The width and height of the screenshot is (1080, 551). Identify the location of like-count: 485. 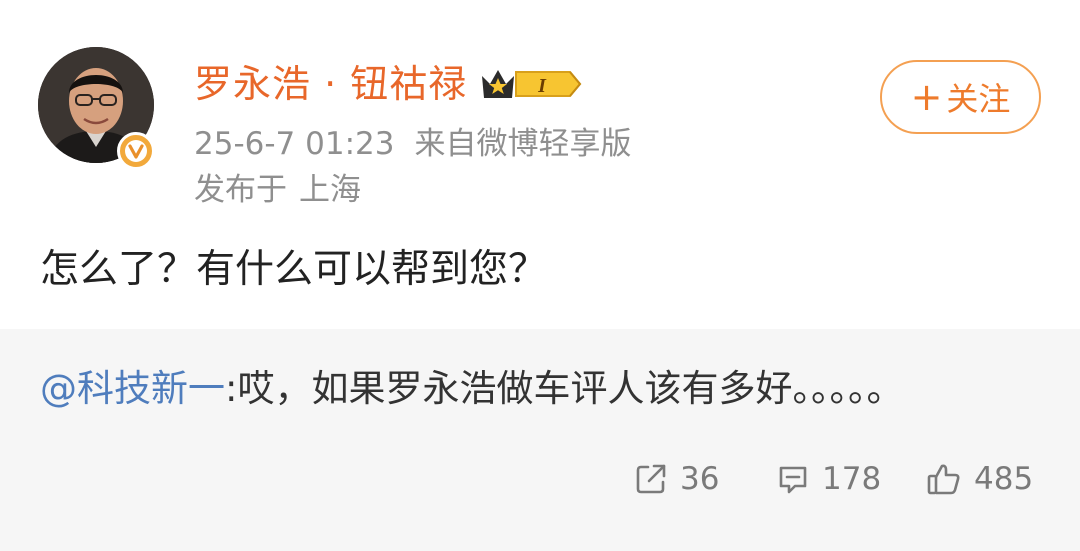
(1004, 479).